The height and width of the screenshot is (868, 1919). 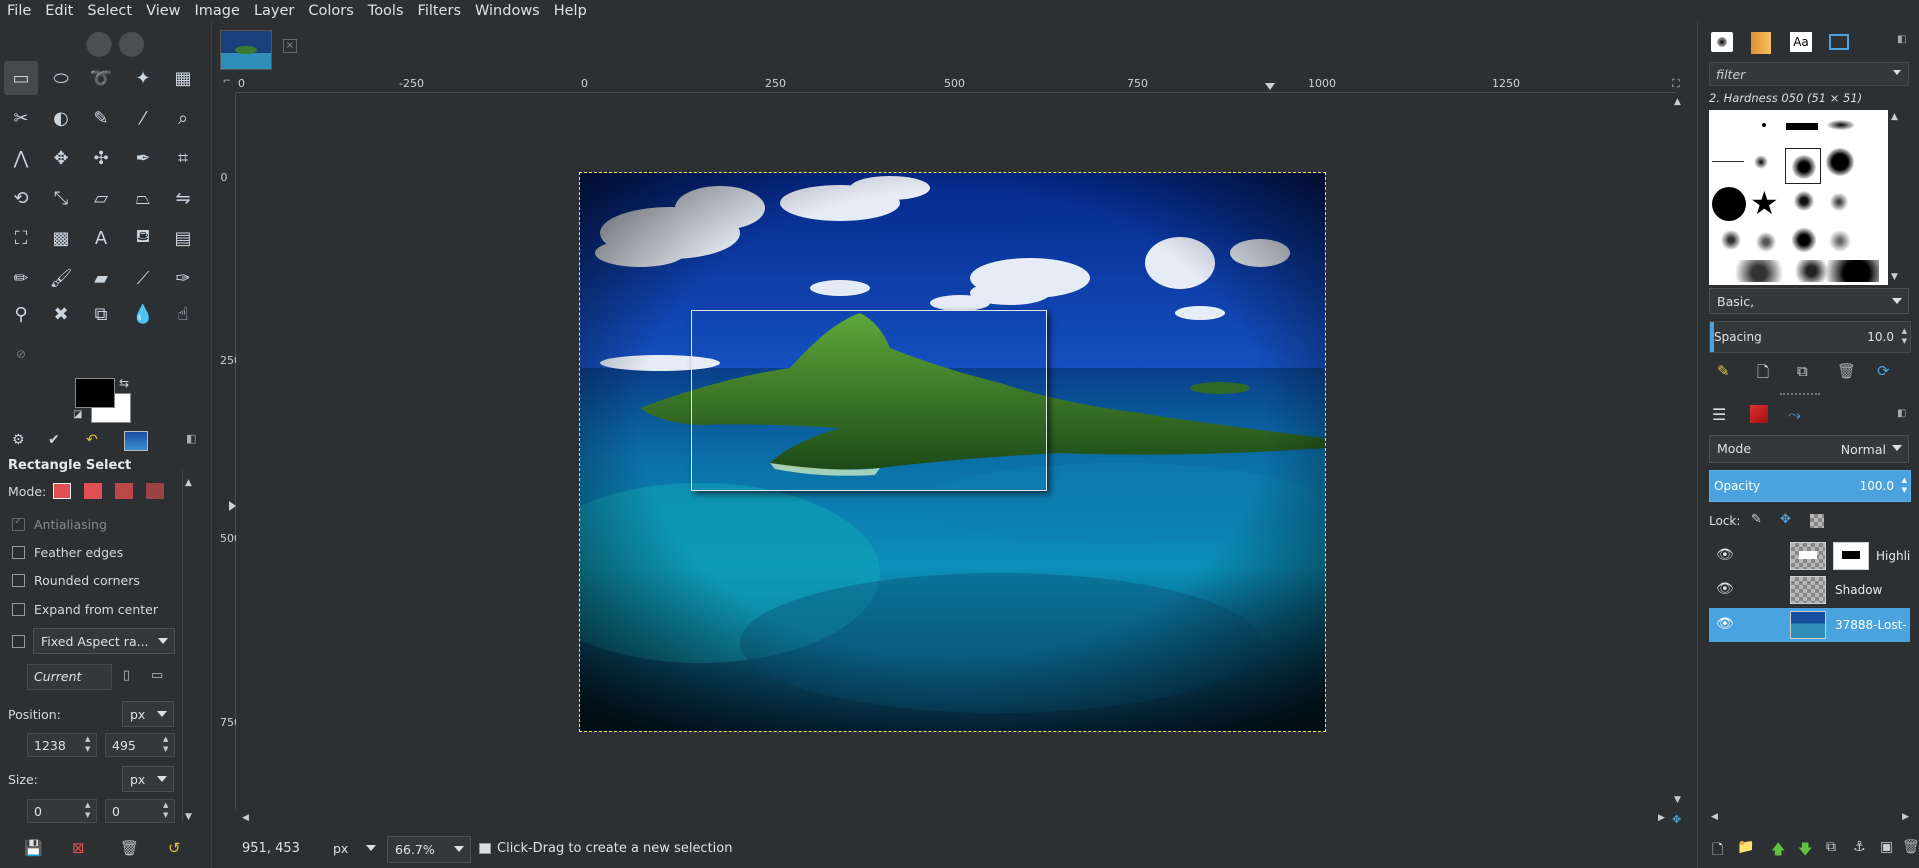 I want to click on rounded-corners-checkbox, so click(x=18, y=580).